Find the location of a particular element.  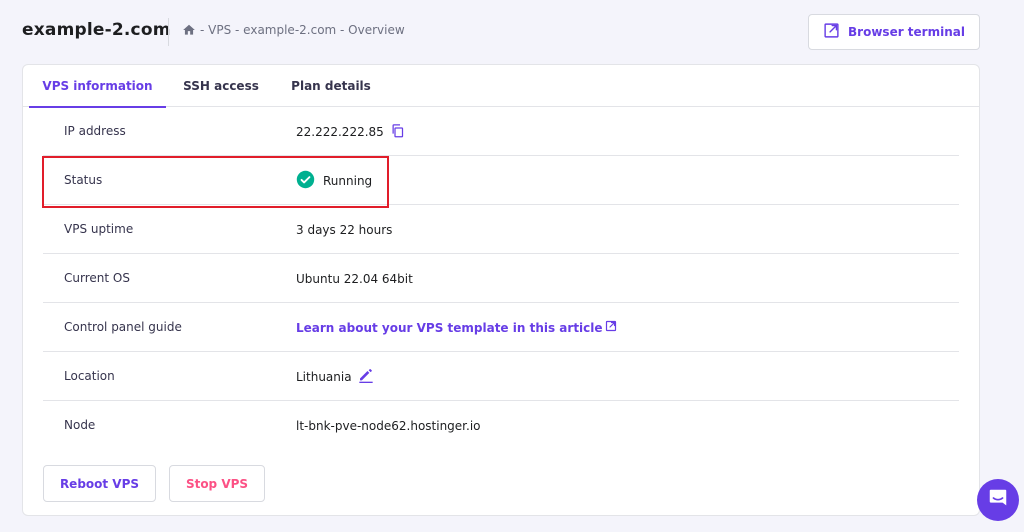

vps-actions: Reboot VPS Stop VPS is located at coordinates (154, 483).